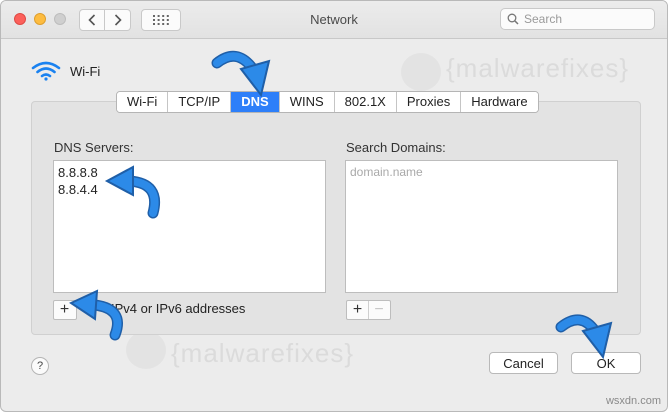 This screenshot has height=412, width=668. Describe the element at coordinates (386, 172) in the screenshot. I see `search-domains-placeholder: domain.name` at that location.